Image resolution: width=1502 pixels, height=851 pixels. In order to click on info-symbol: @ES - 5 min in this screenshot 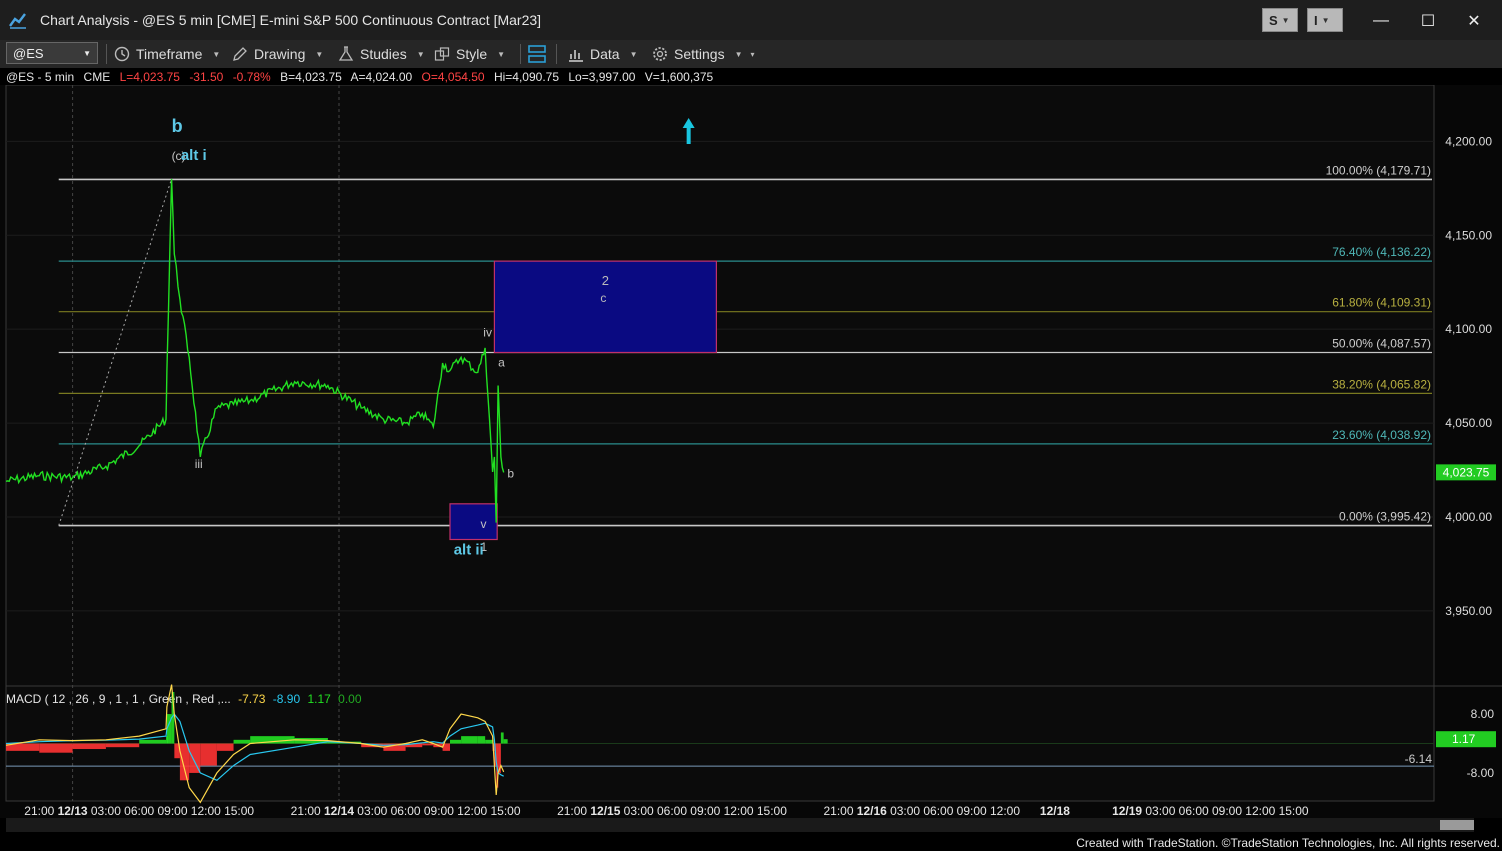, I will do `click(40, 77)`.